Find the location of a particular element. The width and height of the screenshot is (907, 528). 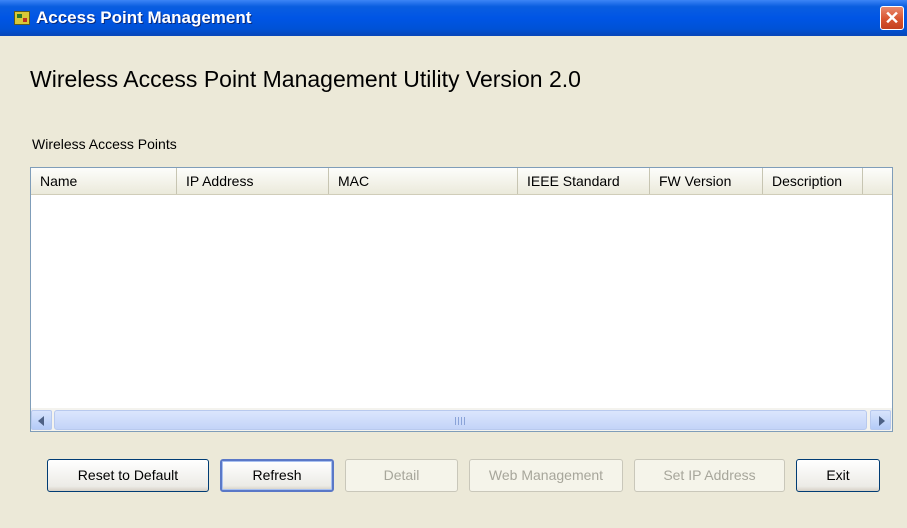

column-header-ieee-standard: IEEE Standard is located at coordinates (584, 181).